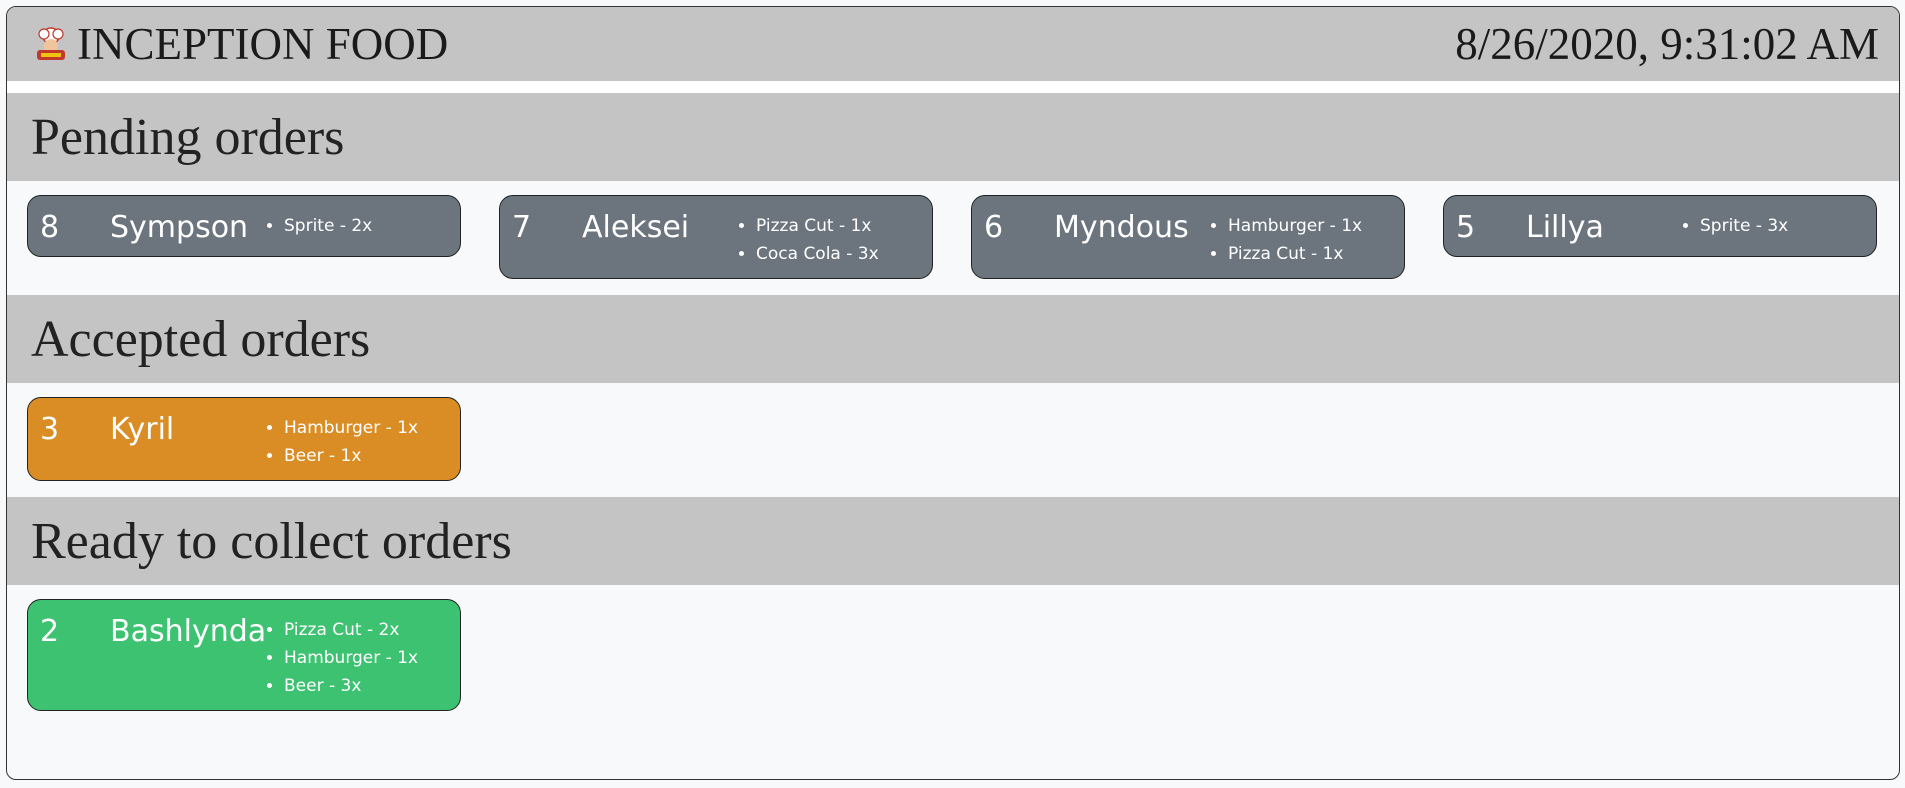 The width and height of the screenshot is (1905, 788). I want to click on order-item: Beer - 3x, so click(351, 686).